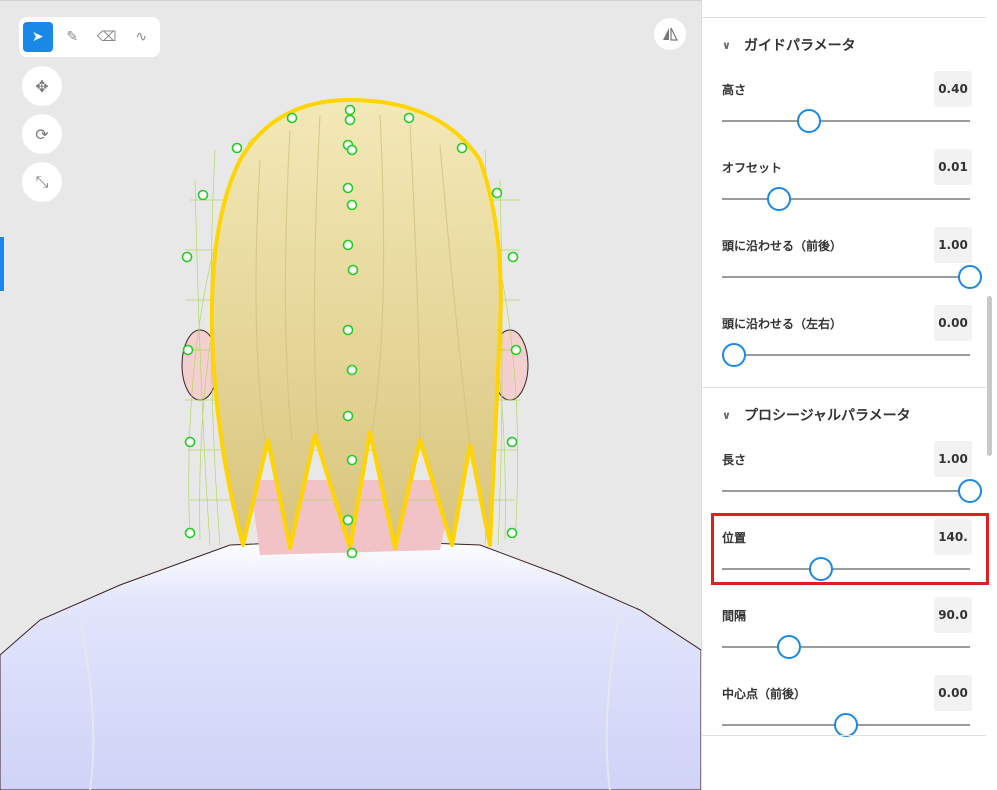  I want to click on scale-tool-button: ⤡, so click(42, 182).